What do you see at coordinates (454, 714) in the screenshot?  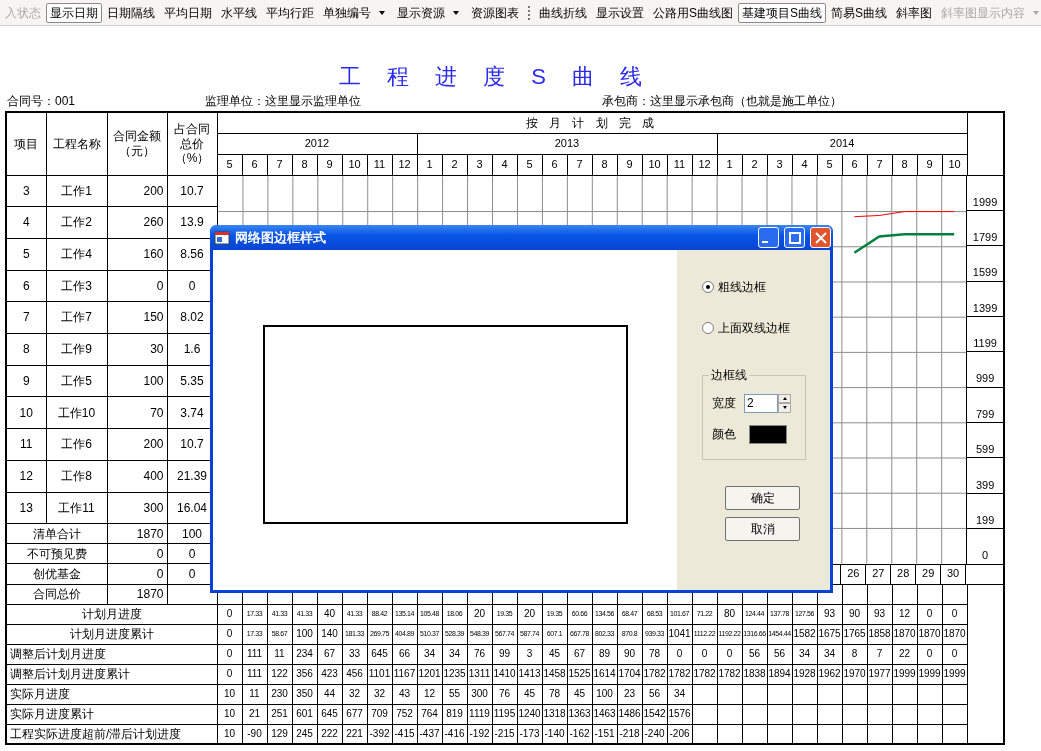 I see `table-cell: 819` at bounding box center [454, 714].